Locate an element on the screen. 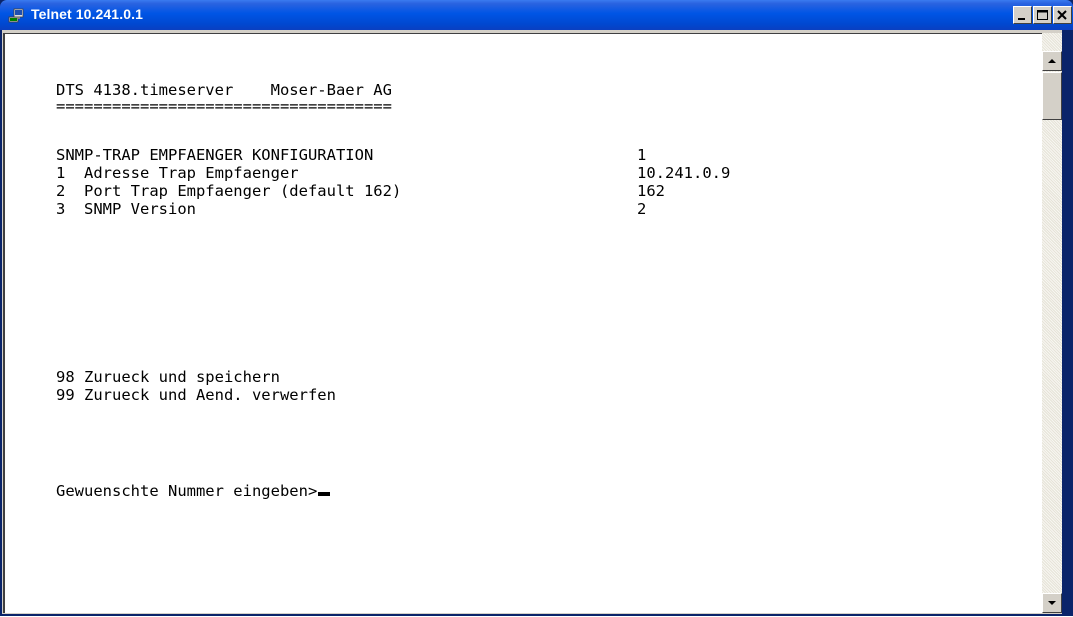 Image resolution: width=1073 pixels, height=617 pixels. text-cursor is located at coordinates (324, 494).